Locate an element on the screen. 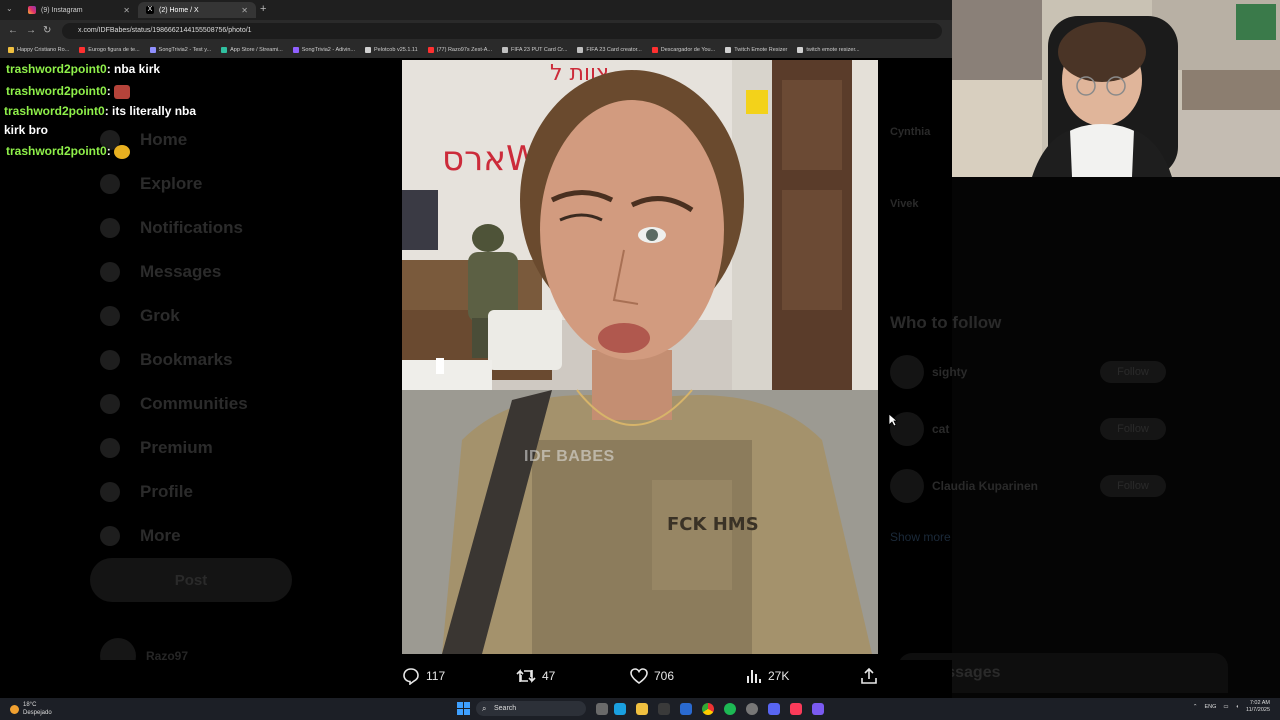  clock: 7:02 AM 11/7/2025 is located at coordinates (1258, 707).